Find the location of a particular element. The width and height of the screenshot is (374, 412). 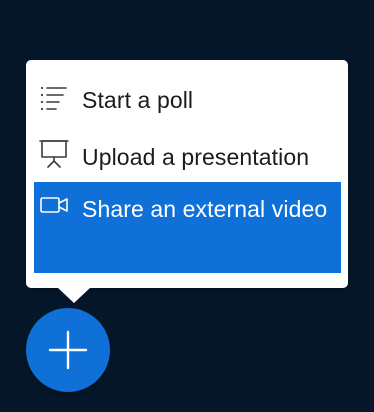

upload-presentation-label: Upload a presentation is located at coordinates (196, 157).